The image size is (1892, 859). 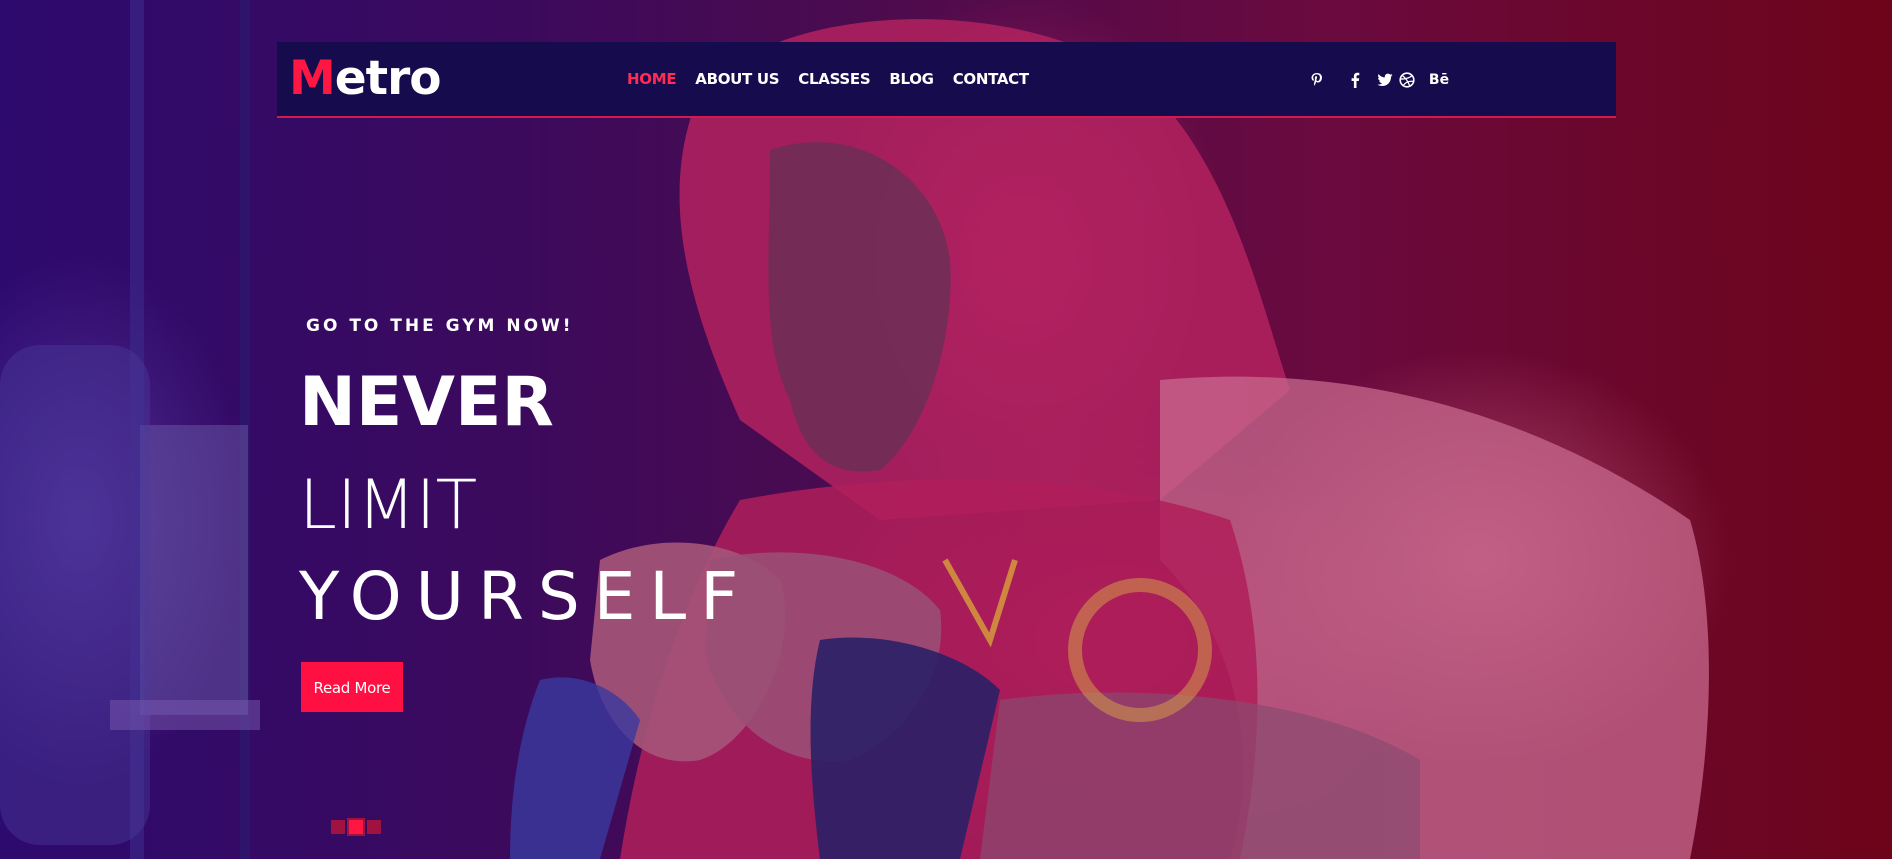 I want to click on main-nav: HOME ABOUT US CLASSES BLOG CONTACT, so click(x=837, y=79).